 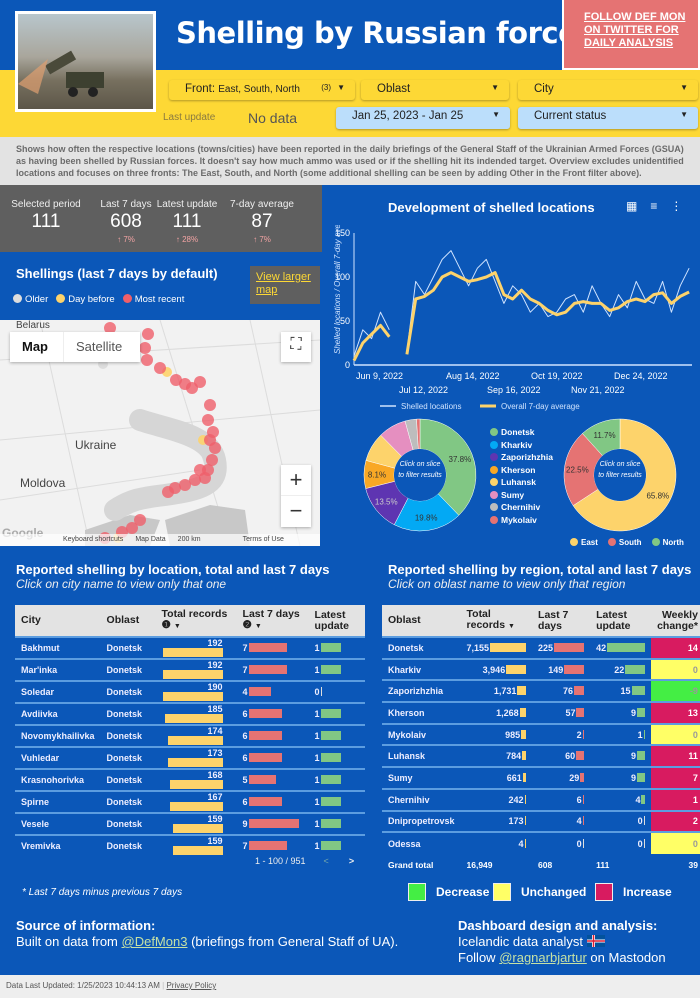 I want to click on col-last-7-days: Last 7 days ❷ ▼, so click(x=272, y=621).